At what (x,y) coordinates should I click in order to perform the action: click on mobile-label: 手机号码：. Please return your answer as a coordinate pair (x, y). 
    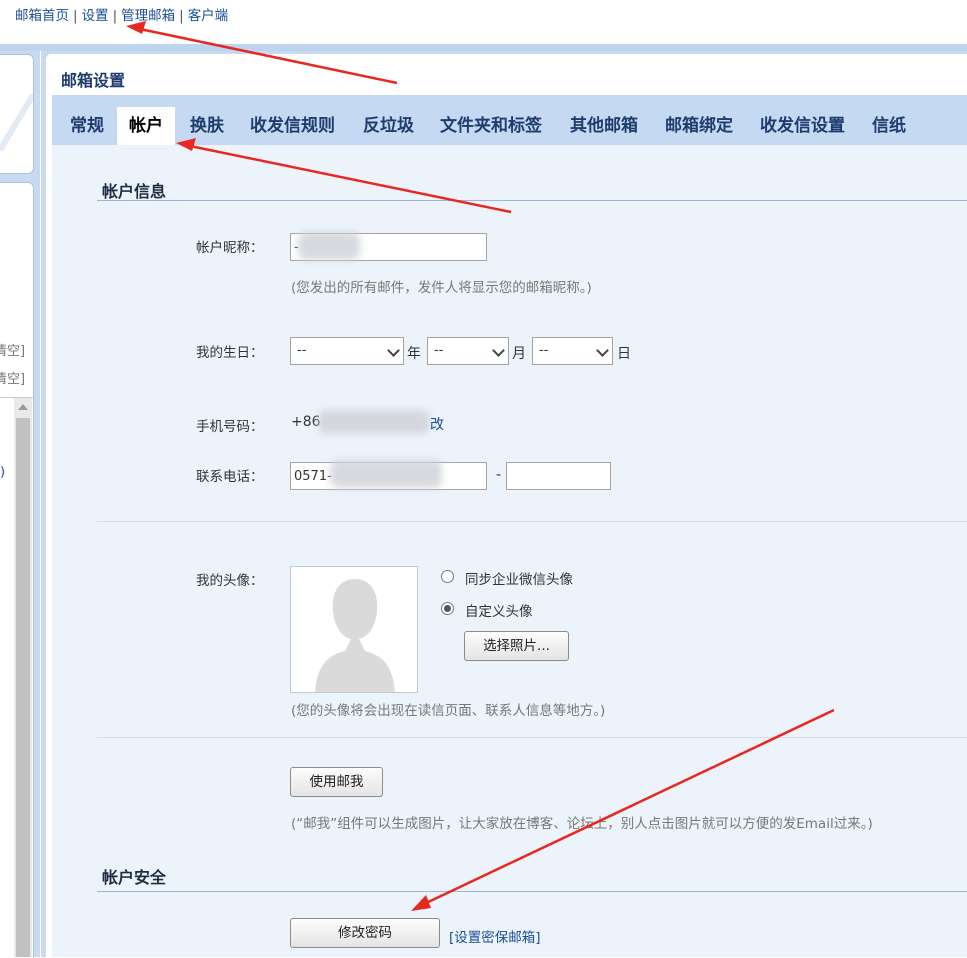
    Looking at the image, I should click on (230, 427).